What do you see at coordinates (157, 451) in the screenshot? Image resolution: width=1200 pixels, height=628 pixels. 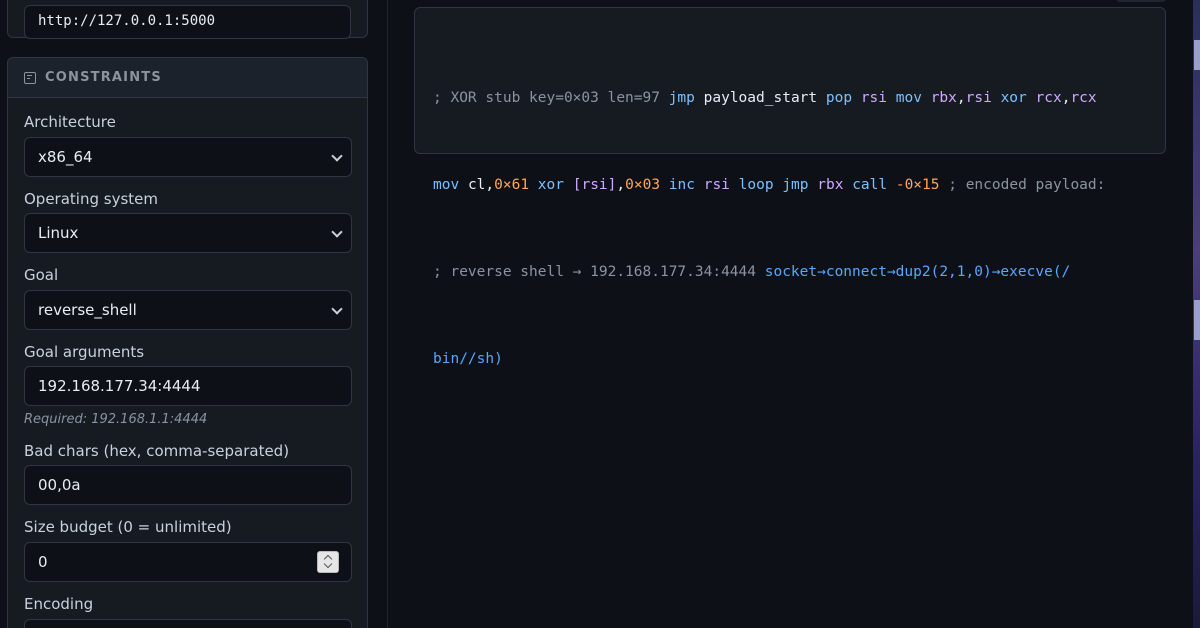 I see `bad-chars-label: Bad chars (hex, comma-separated)` at bounding box center [157, 451].